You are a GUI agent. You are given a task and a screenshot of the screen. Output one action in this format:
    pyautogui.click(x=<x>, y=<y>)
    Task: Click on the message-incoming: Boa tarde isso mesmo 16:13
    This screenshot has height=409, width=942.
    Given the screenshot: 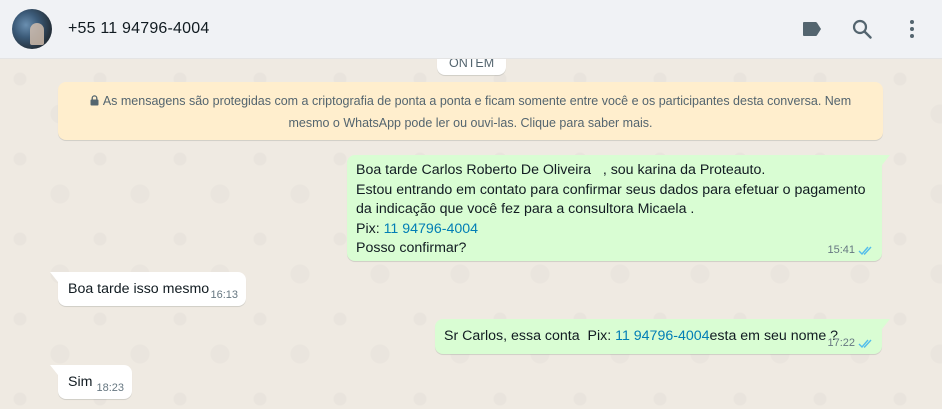 What is the action you would take?
    pyautogui.click(x=148, y=289)
    